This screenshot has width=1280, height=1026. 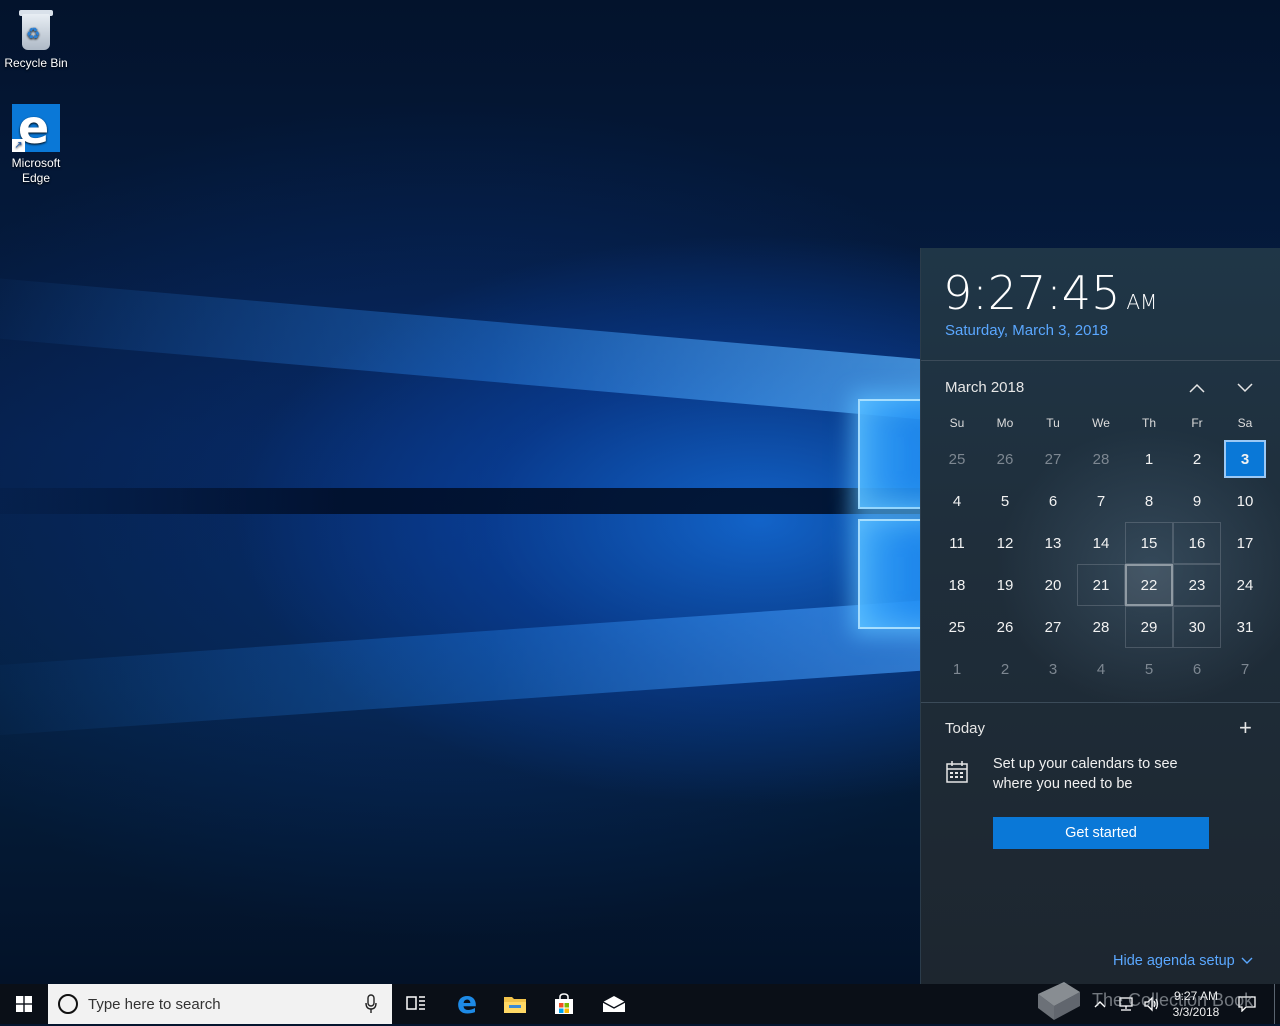 What do you see at coordinates (1173, 1000) in the screenshot?
I see `watermark-text: The Collection Book` at bounding box center [1173, 1000].